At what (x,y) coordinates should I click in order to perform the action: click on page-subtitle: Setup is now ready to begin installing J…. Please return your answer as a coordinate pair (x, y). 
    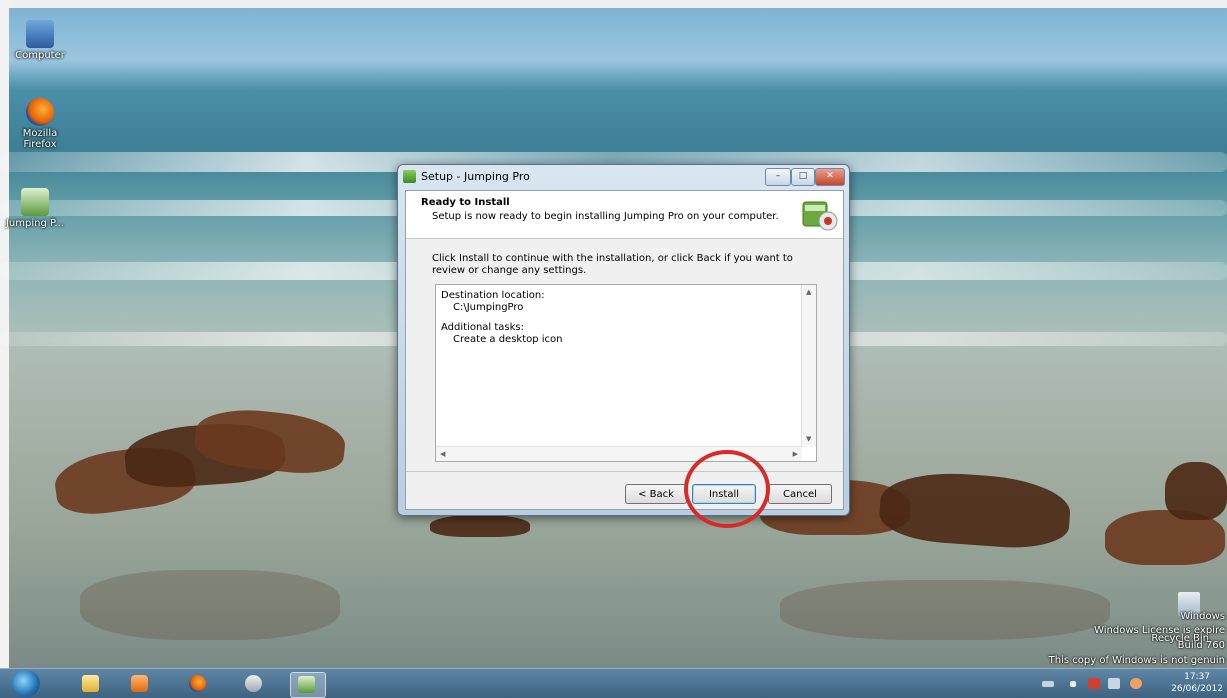
    Looking at the image, I should click on (605, 216).